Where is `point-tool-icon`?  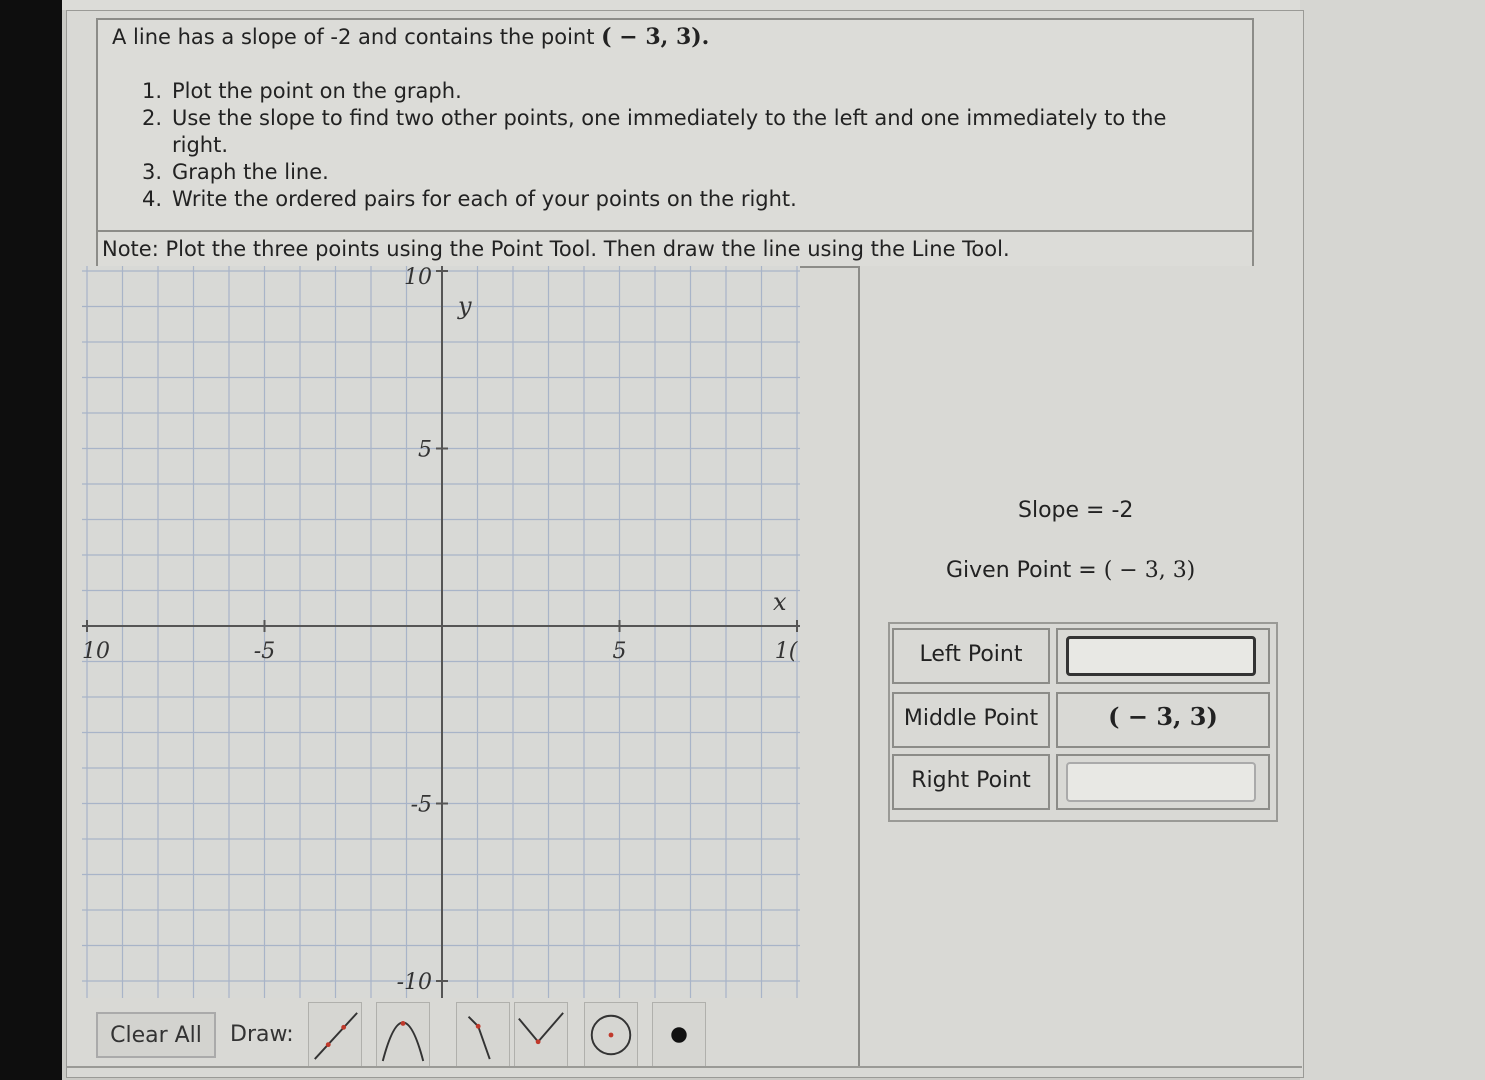 point-tool-icon is located at coordinates (679, 1035).